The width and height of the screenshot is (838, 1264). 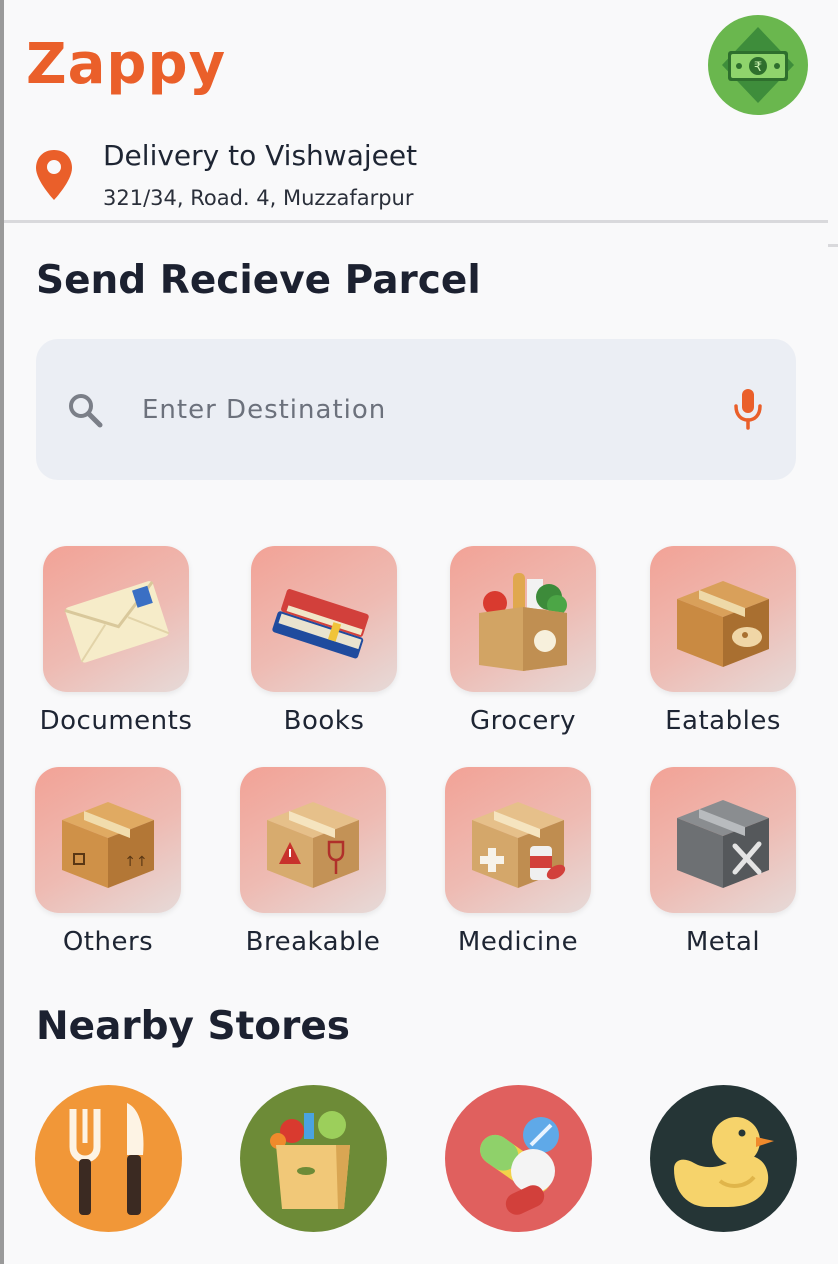 I want to click on category-label: Grocery, so click(x=523, y=721).